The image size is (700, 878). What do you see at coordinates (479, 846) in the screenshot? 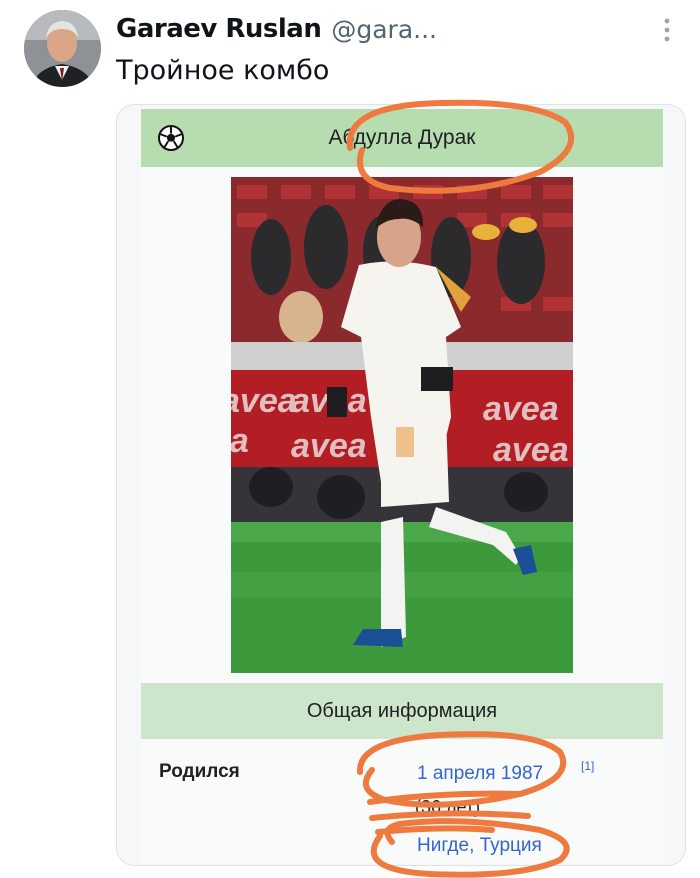
I see `birth-place-link: Нигде, Турция` at bounding box center [479, 846].